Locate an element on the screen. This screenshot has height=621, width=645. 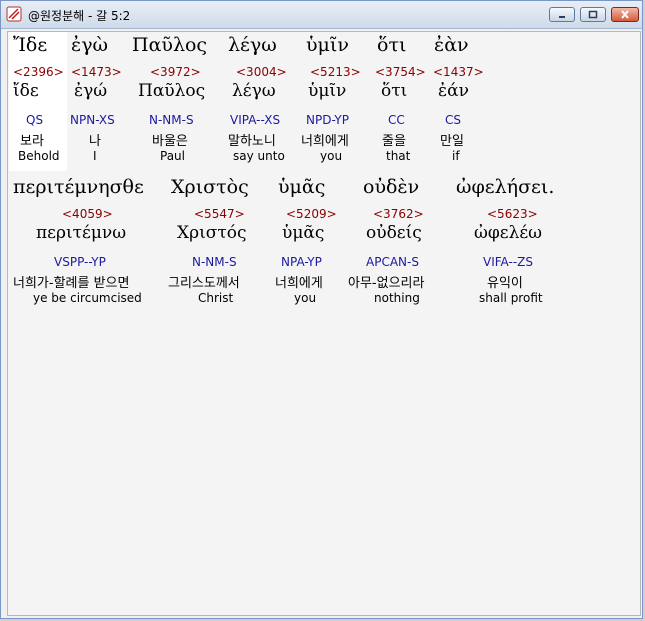
korean-gloss: 바울은 is located at coordinates (170, 141).